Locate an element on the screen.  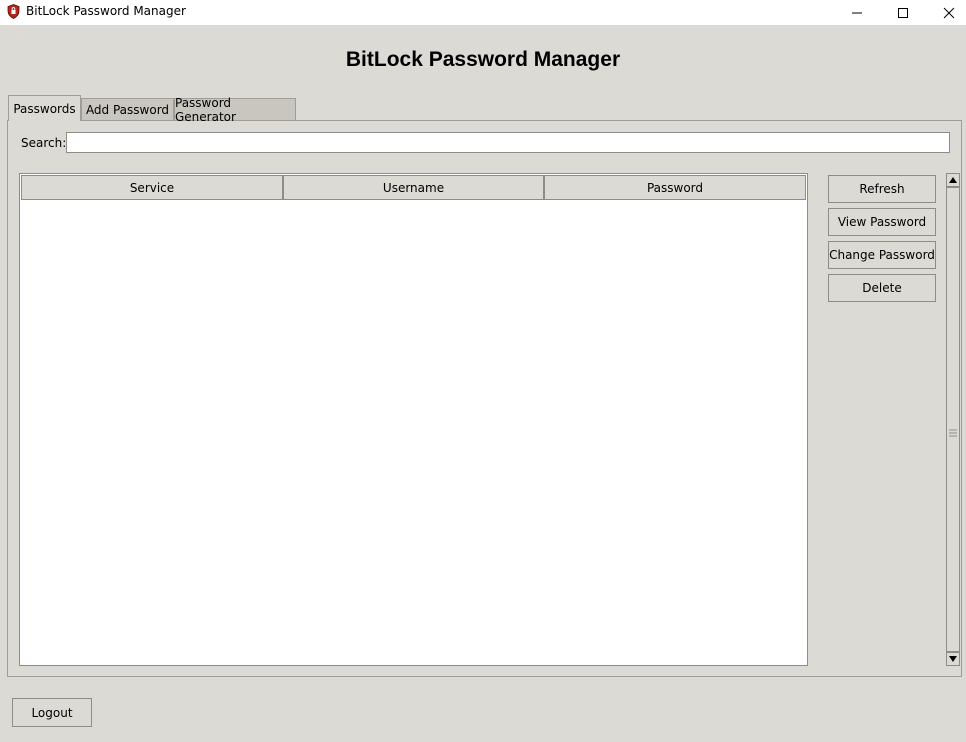
change-password-button: Change Password is located at coordinates (882, 255).